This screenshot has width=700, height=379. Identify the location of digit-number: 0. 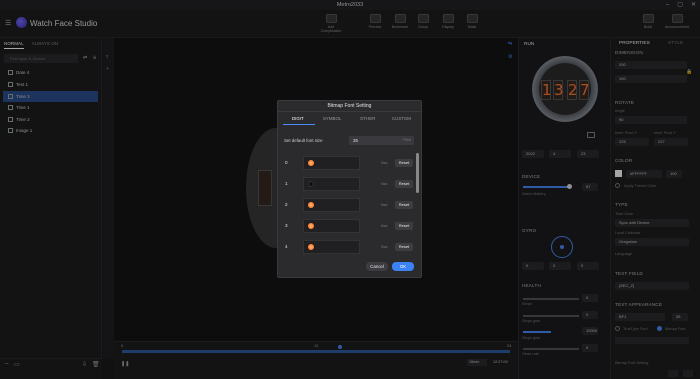
(286, 162).